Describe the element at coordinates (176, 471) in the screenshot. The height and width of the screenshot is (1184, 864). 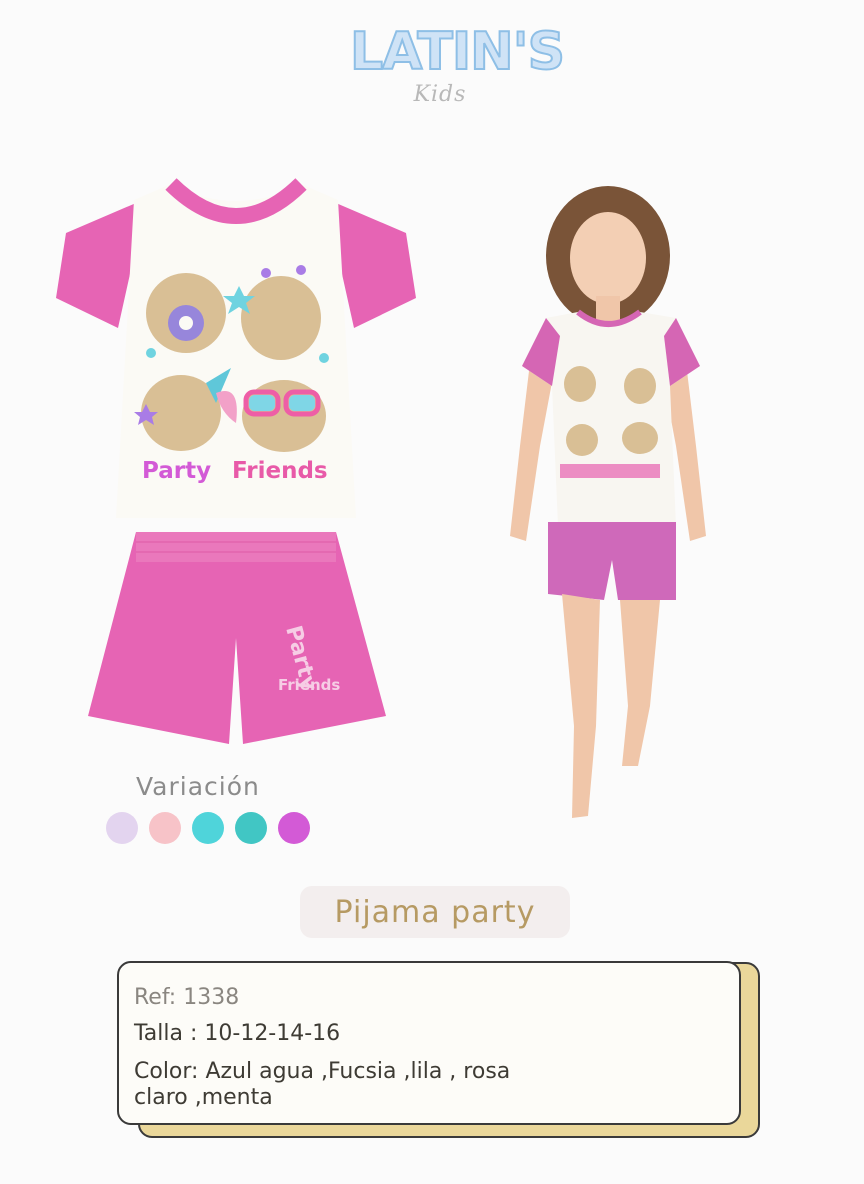
I see `shirt-print-word1: Party` at that location.